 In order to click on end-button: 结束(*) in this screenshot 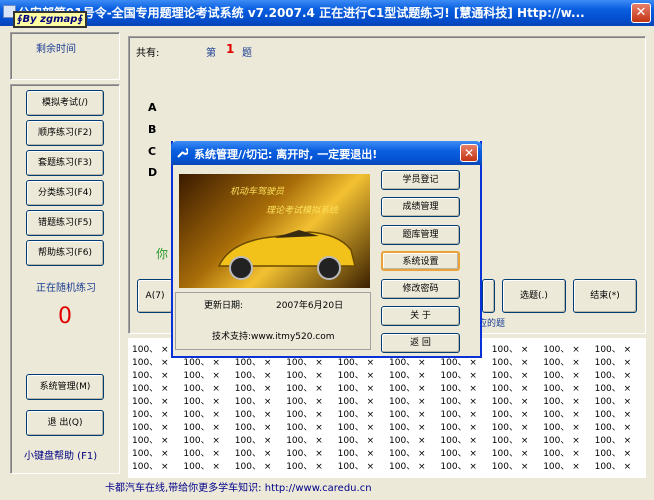, I will do `click(605, 296)`.